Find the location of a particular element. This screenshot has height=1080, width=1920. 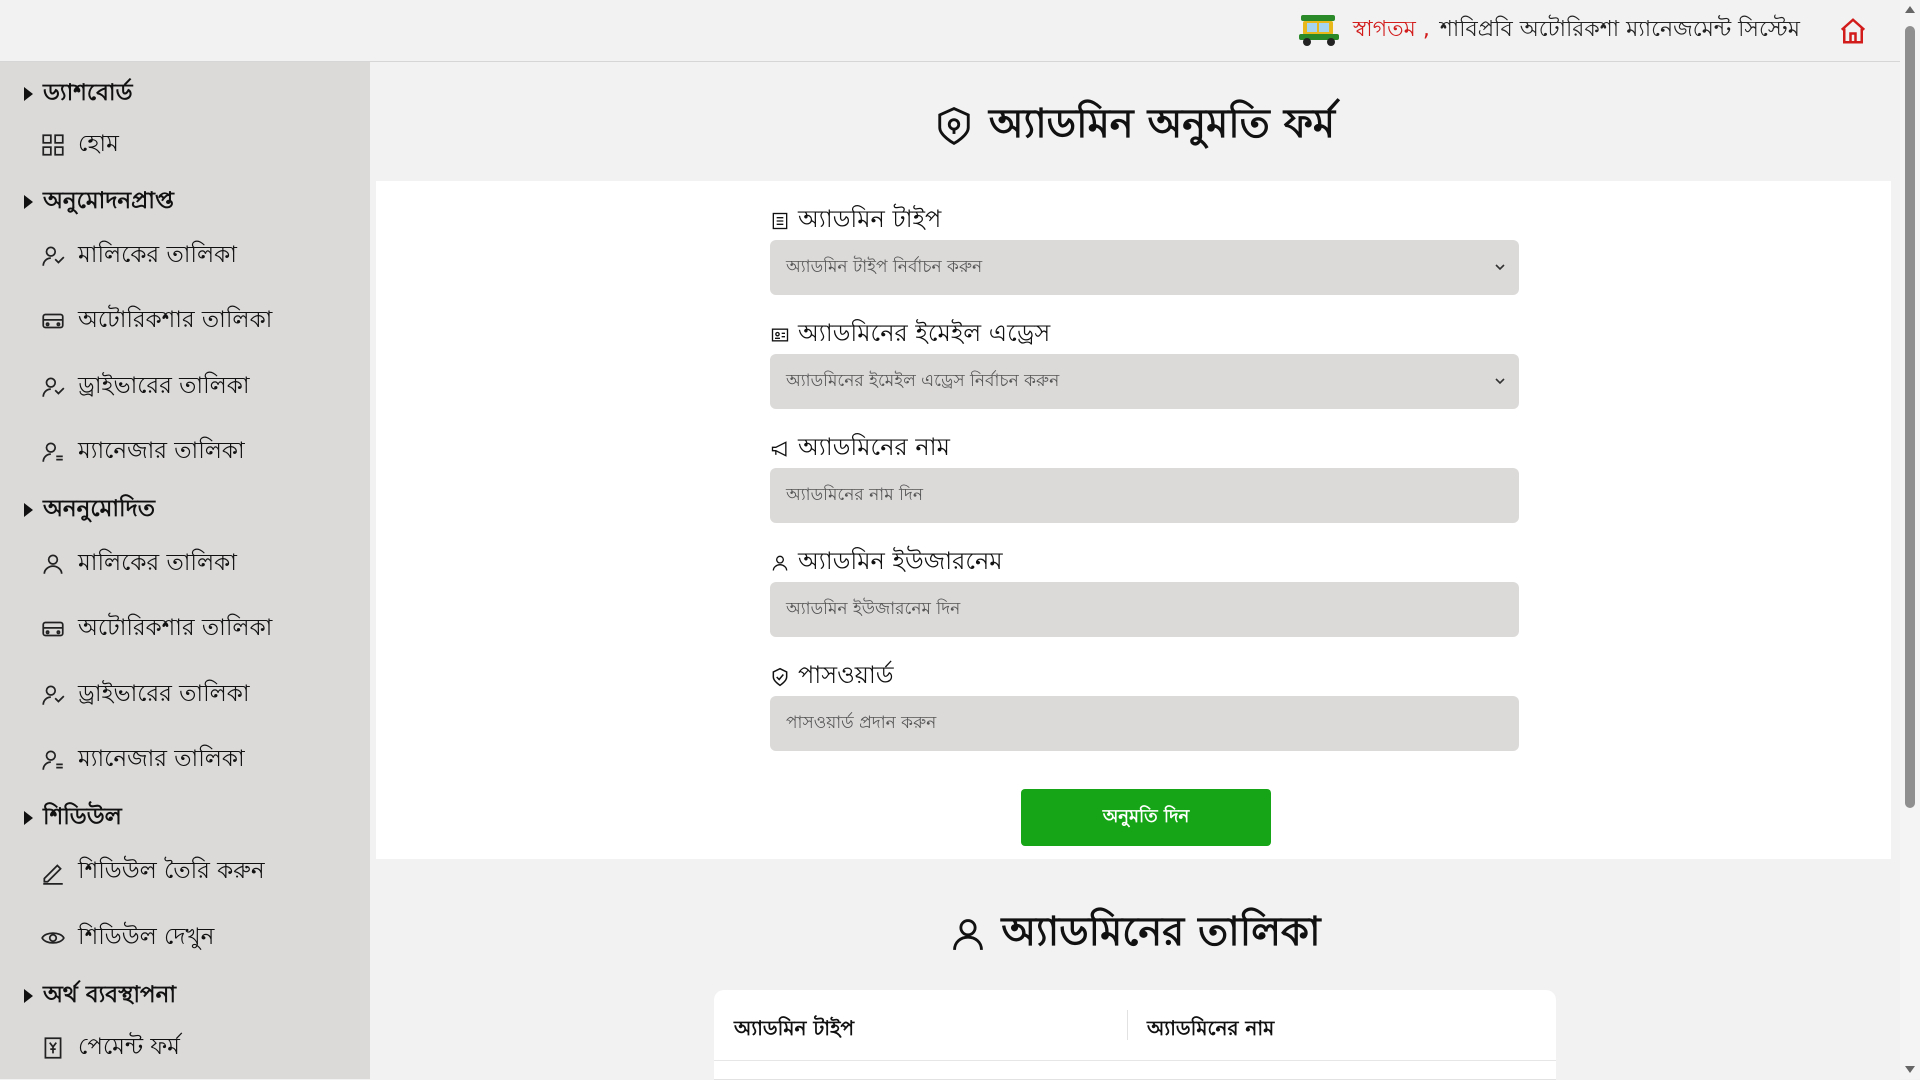

admin-type-label: অ্যাডমিন টাইপ is located at coordinates (855, 221).